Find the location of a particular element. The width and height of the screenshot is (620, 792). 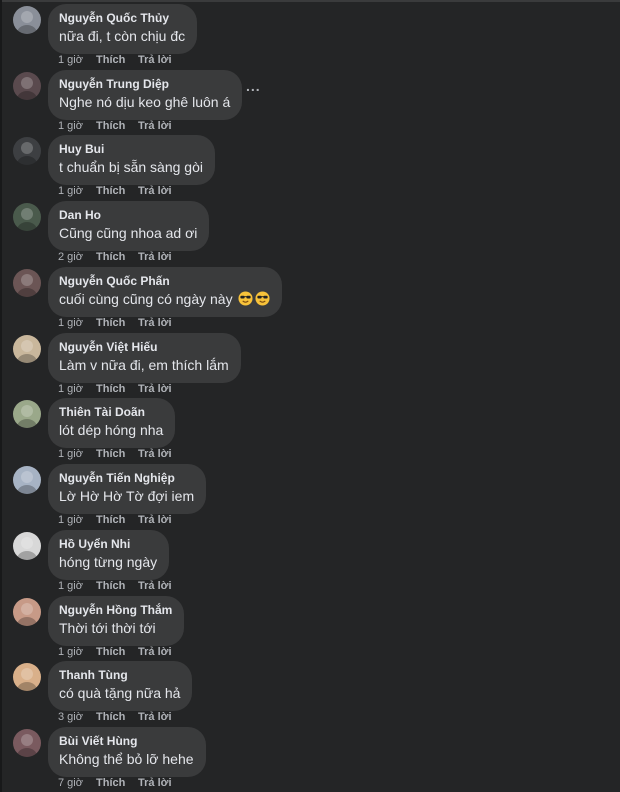

comment-author: Thiên Tài Doãn is located at coordinates (111, 412).